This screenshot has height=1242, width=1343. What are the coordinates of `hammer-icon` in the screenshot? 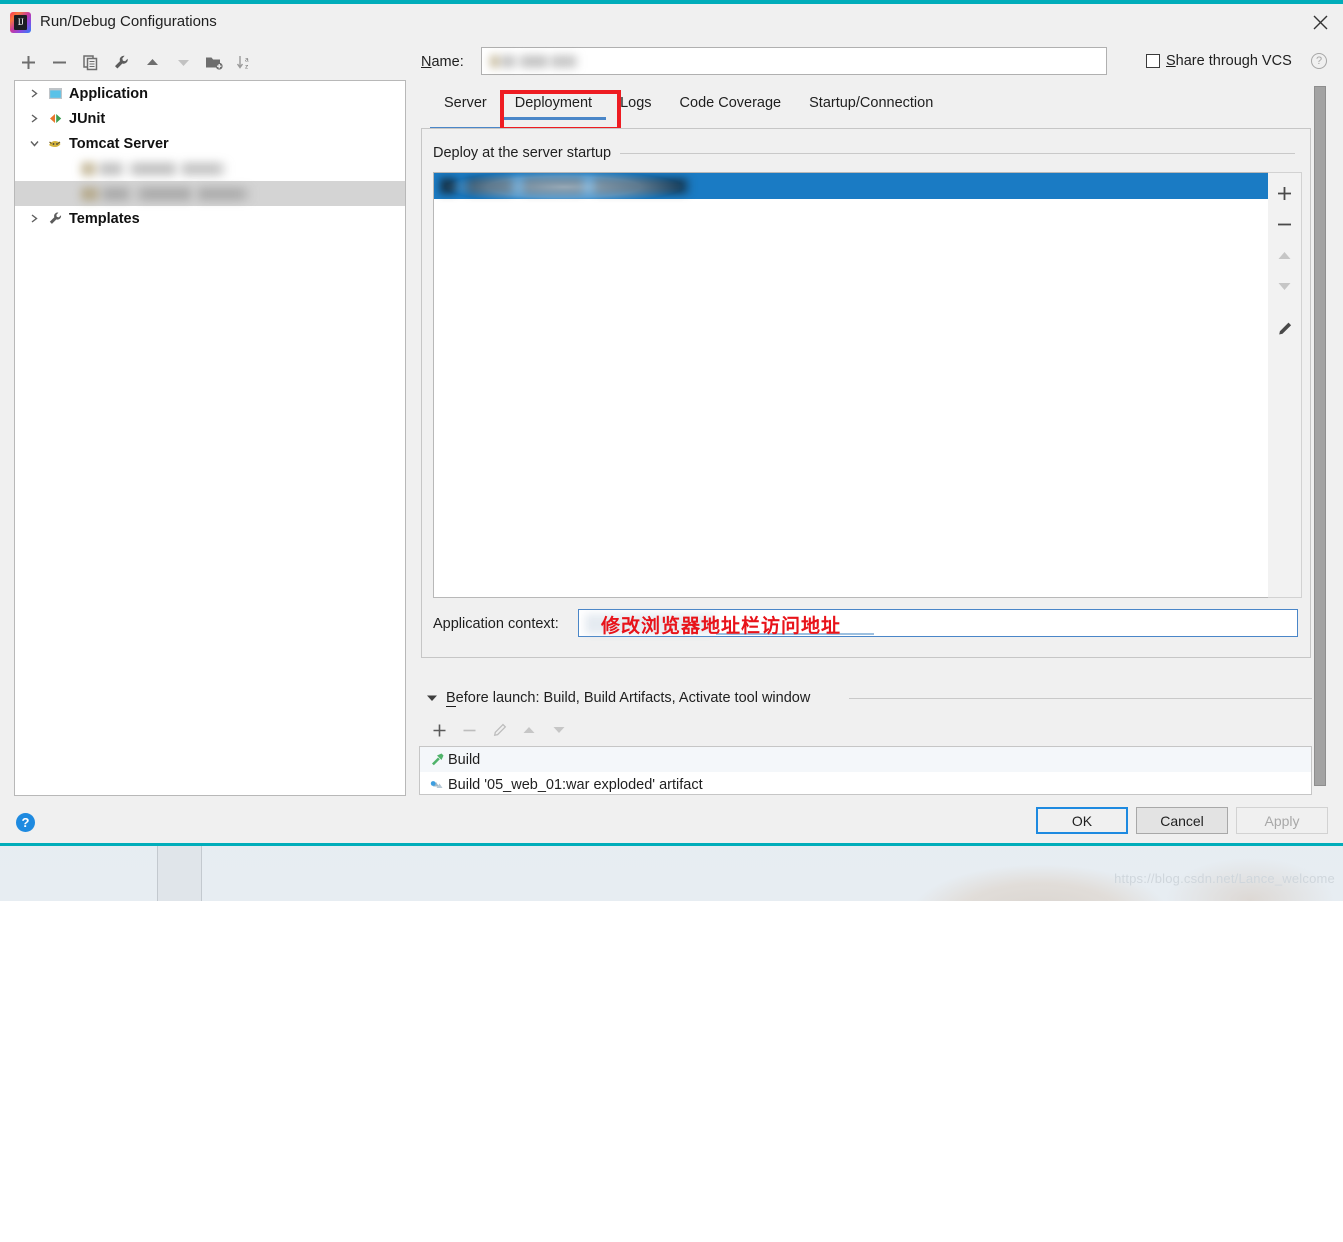 It's located at (437, 759).